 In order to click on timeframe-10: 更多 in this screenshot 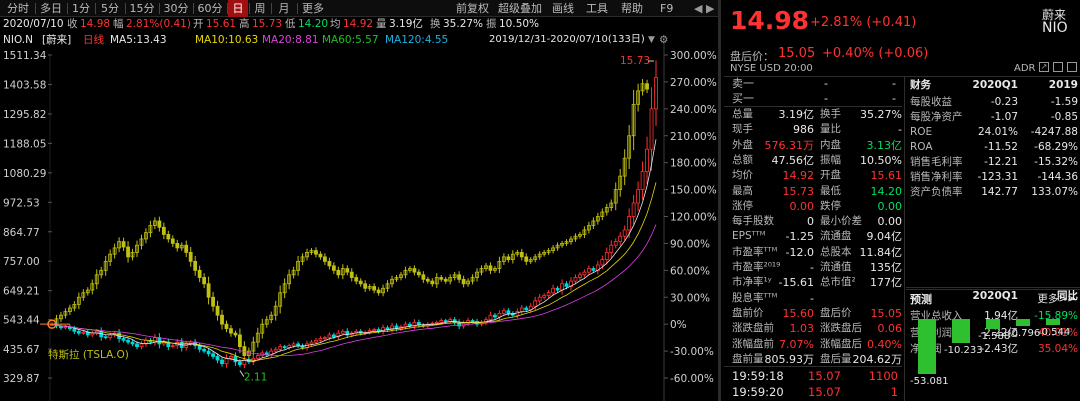, I will do `click(313, 8)`.